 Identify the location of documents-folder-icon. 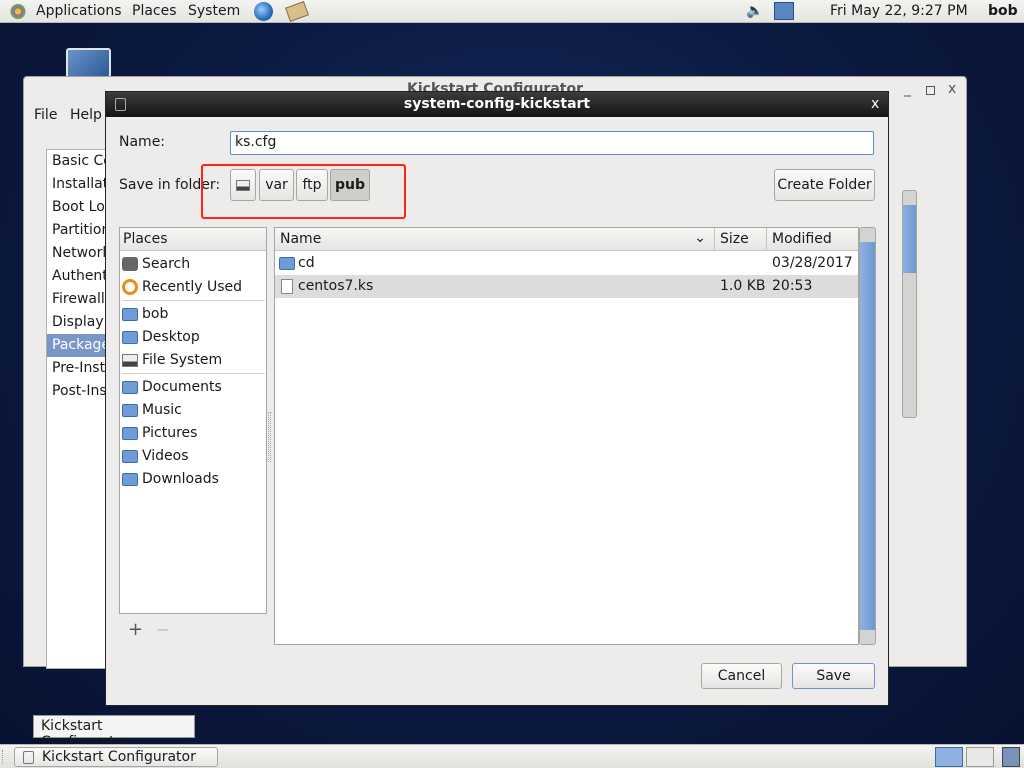
(130, 387).